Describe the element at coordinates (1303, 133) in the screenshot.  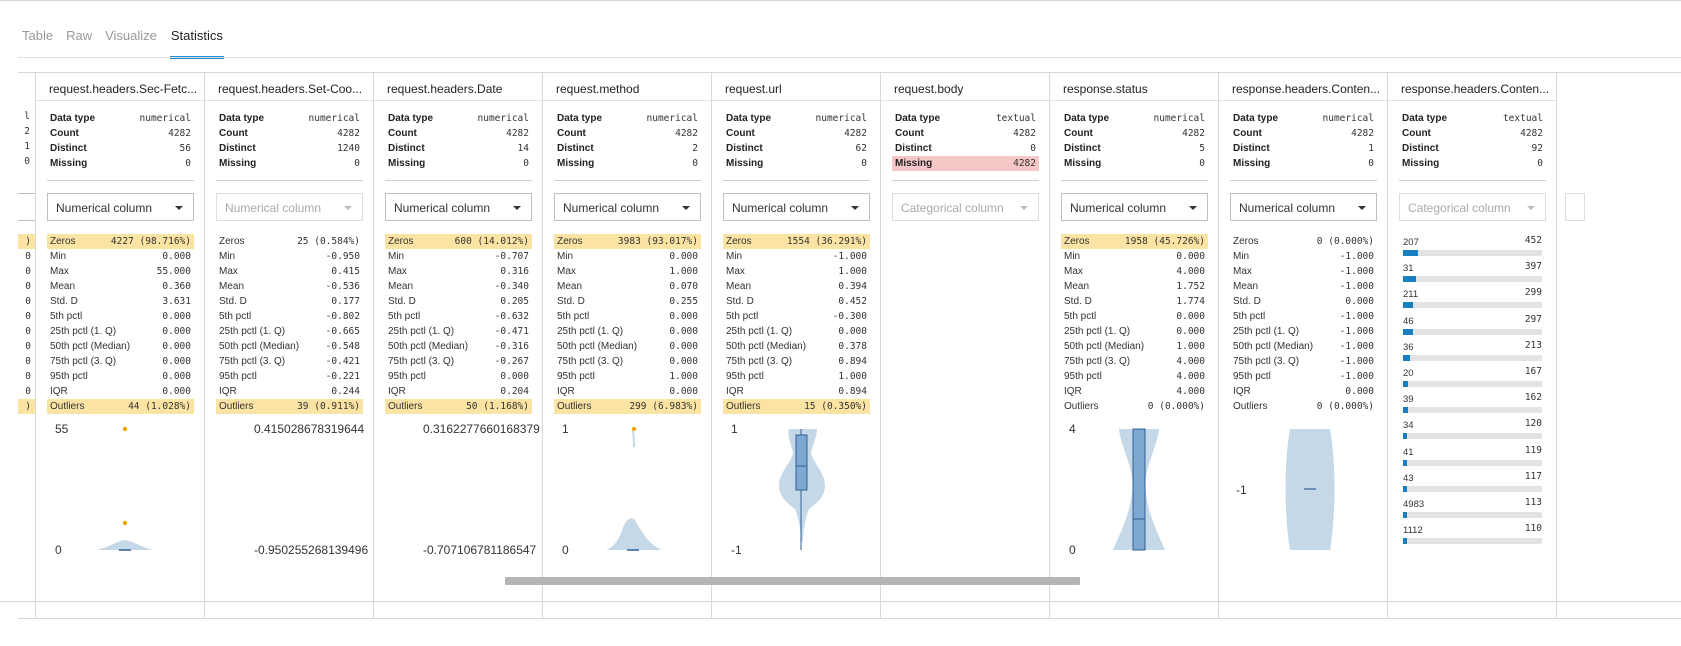
I see `summary-row-count: Count 4282` at that location.